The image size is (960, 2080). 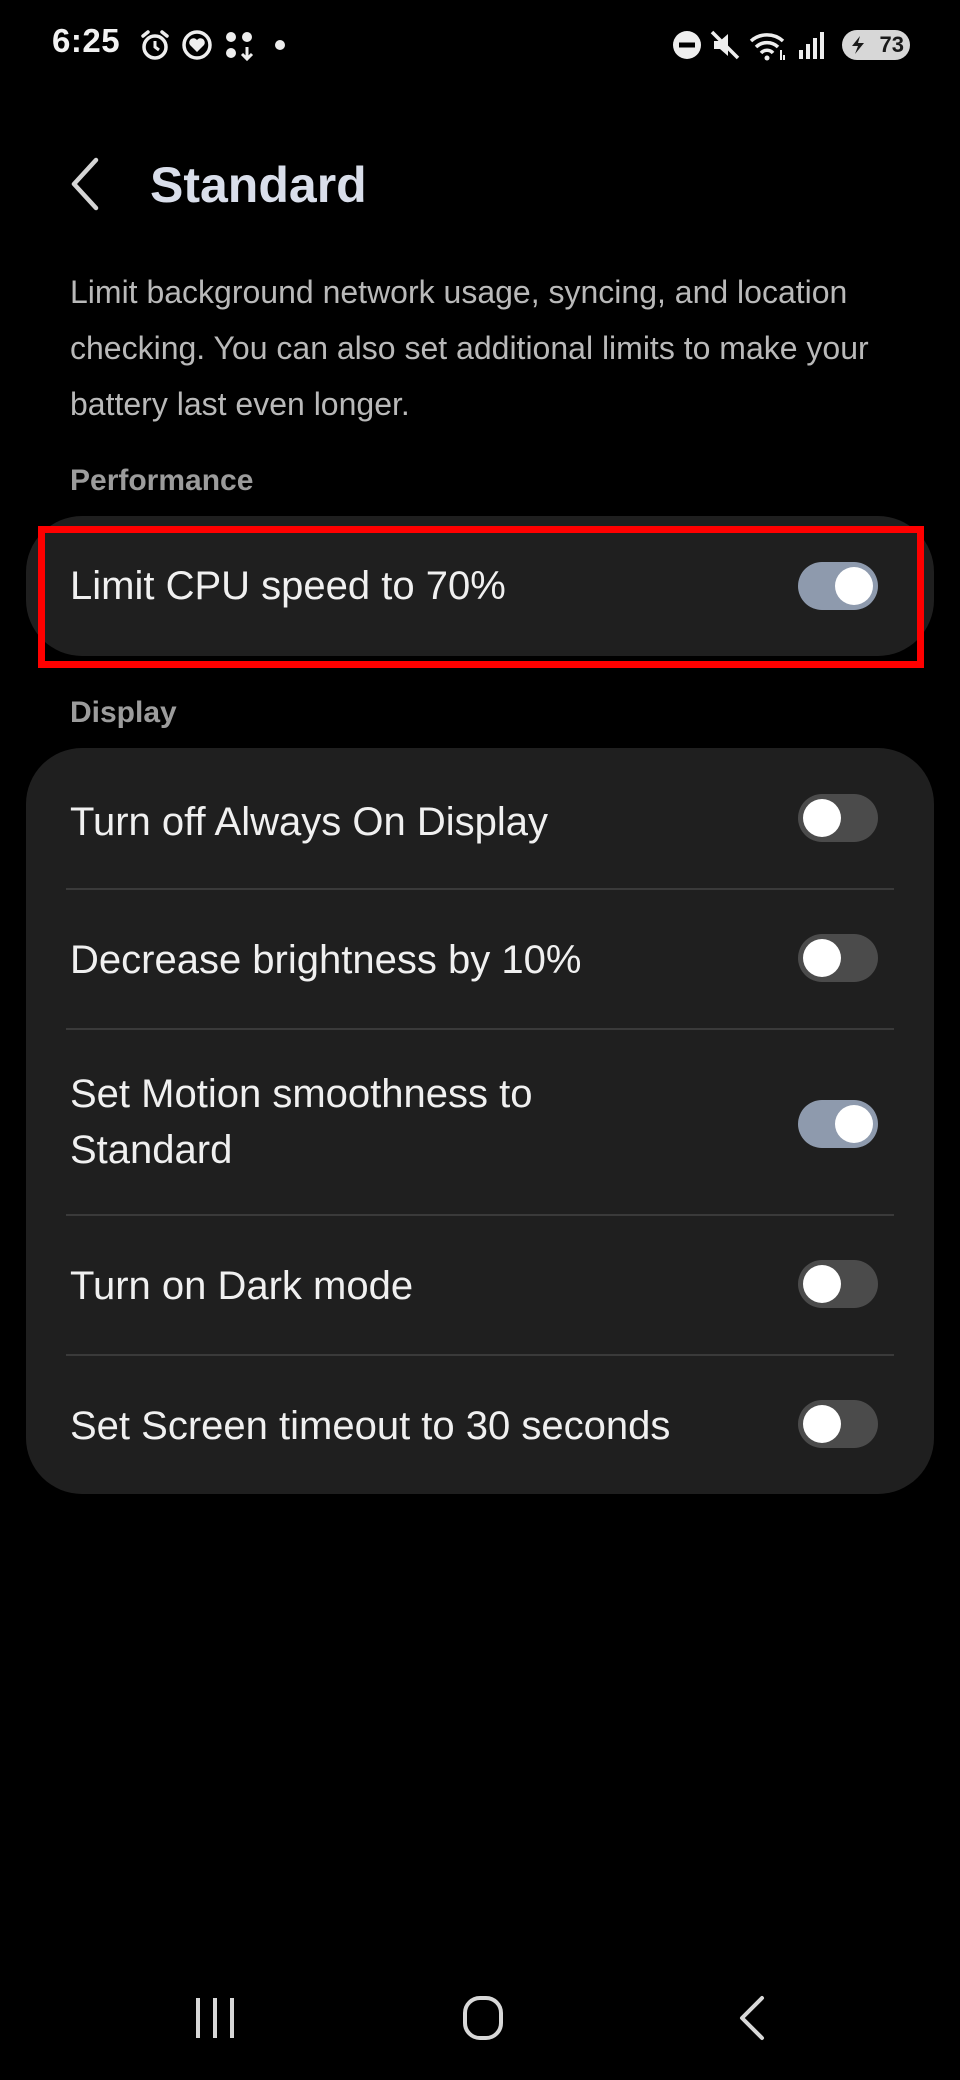 What do you see at coordinates (725, 45) in the screenshot?
I see `mute-icon` at bounding box center [725, 45].